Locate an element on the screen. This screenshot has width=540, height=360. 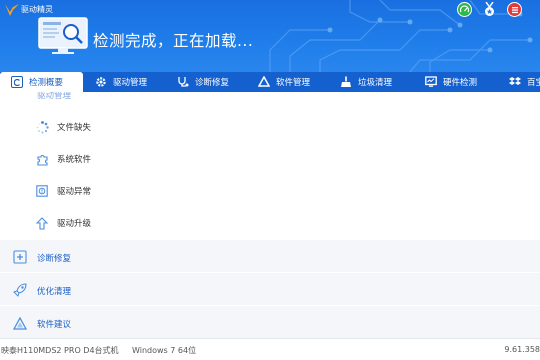
app-title: 驱动精灵 is located at coordinates (37, 9).